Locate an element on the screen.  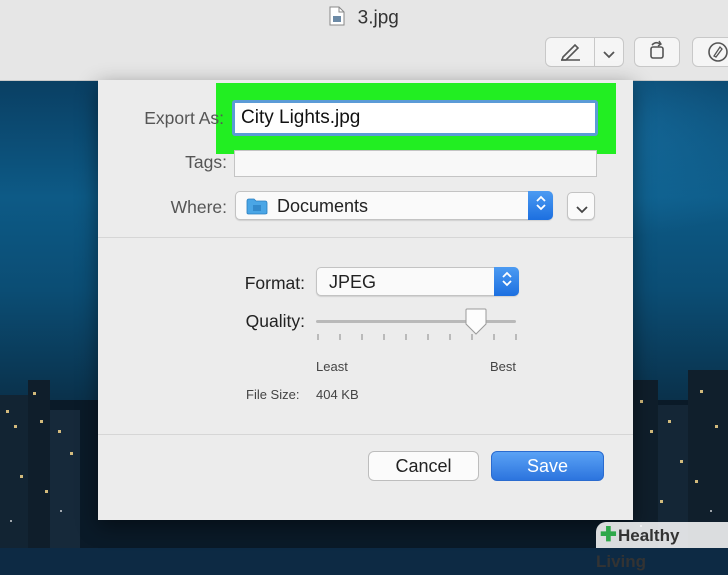
format-value: JPEG is located at coordinates (353, 282).